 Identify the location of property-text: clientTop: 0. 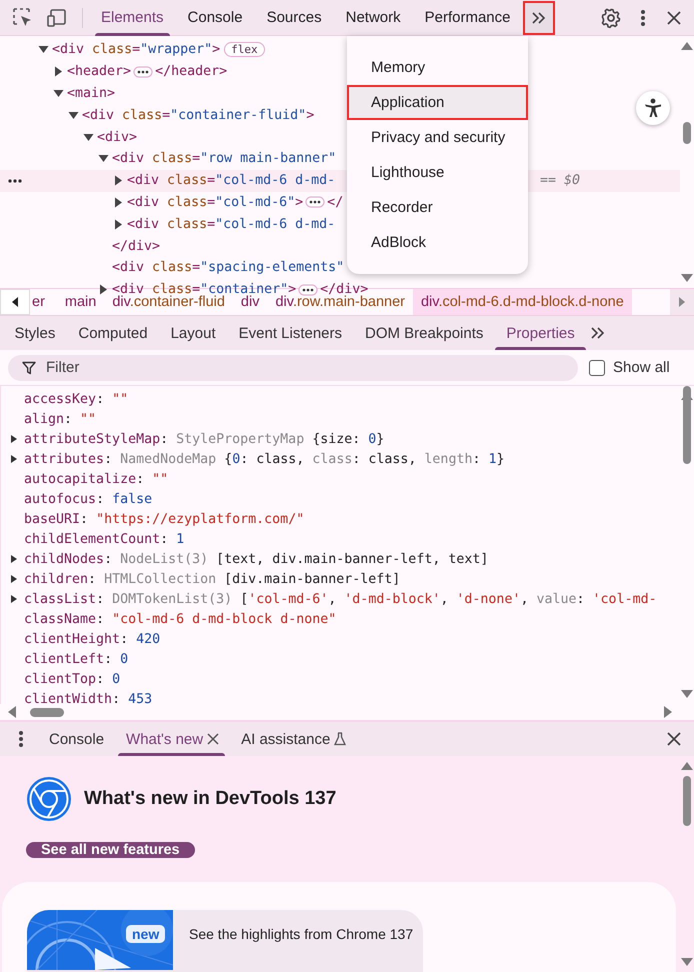
(72, 679).